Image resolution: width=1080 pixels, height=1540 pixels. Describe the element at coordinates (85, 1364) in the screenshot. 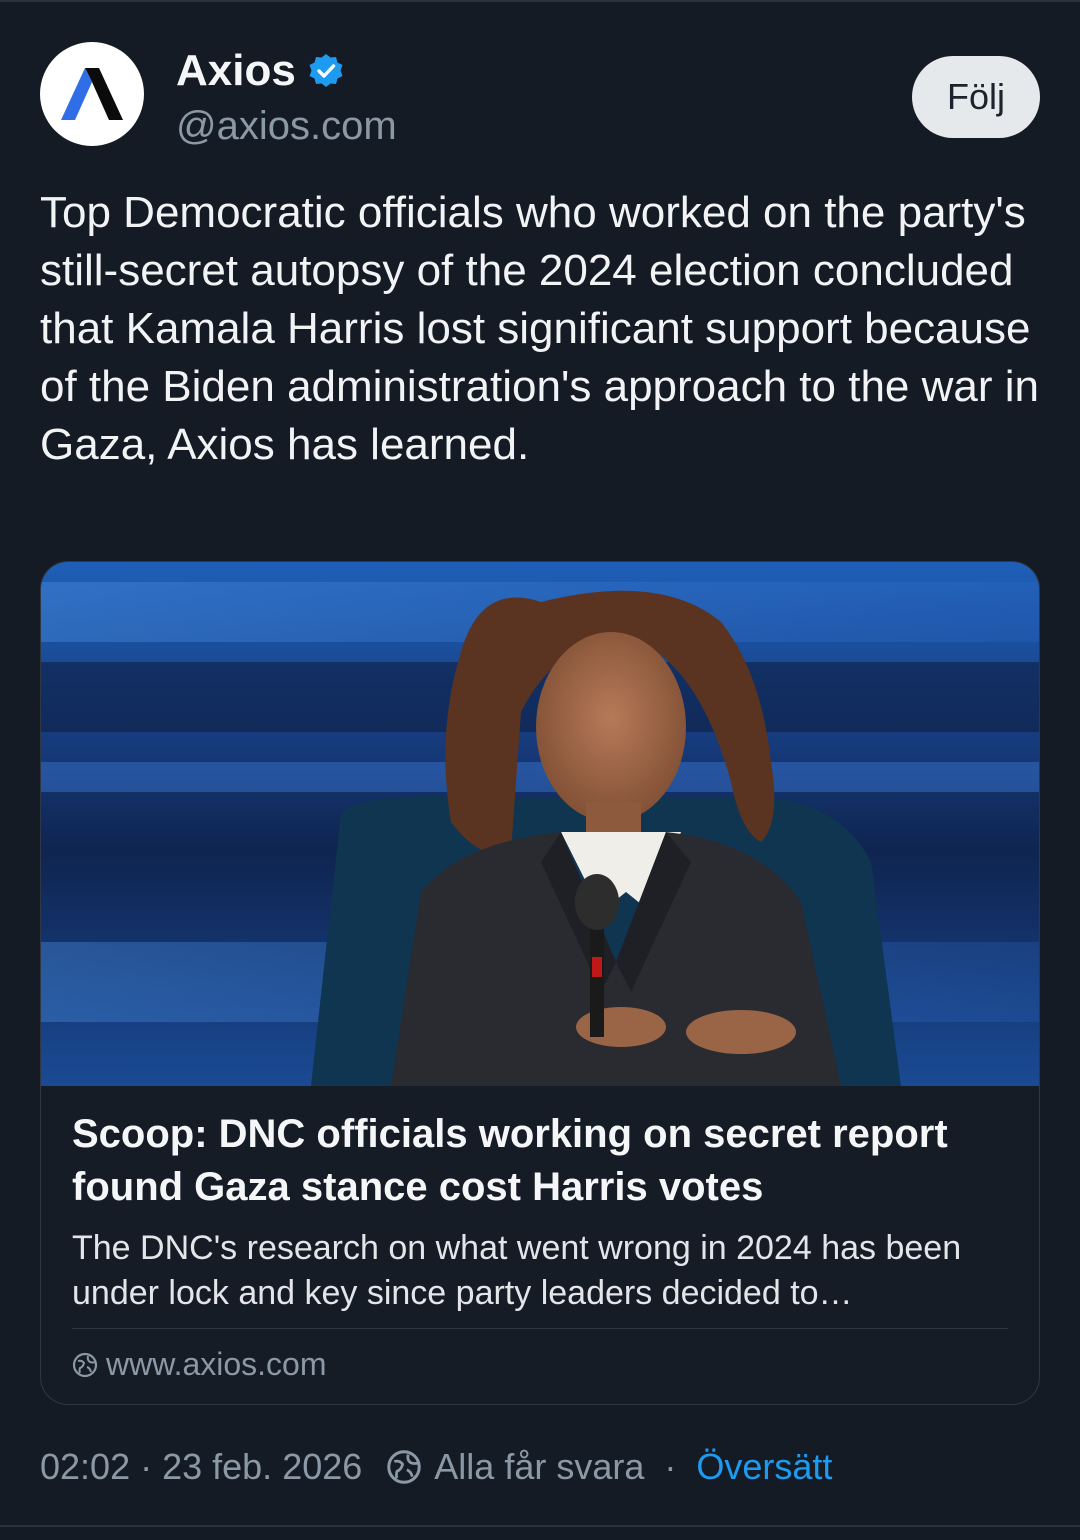

I see `globe-icon` at that location.